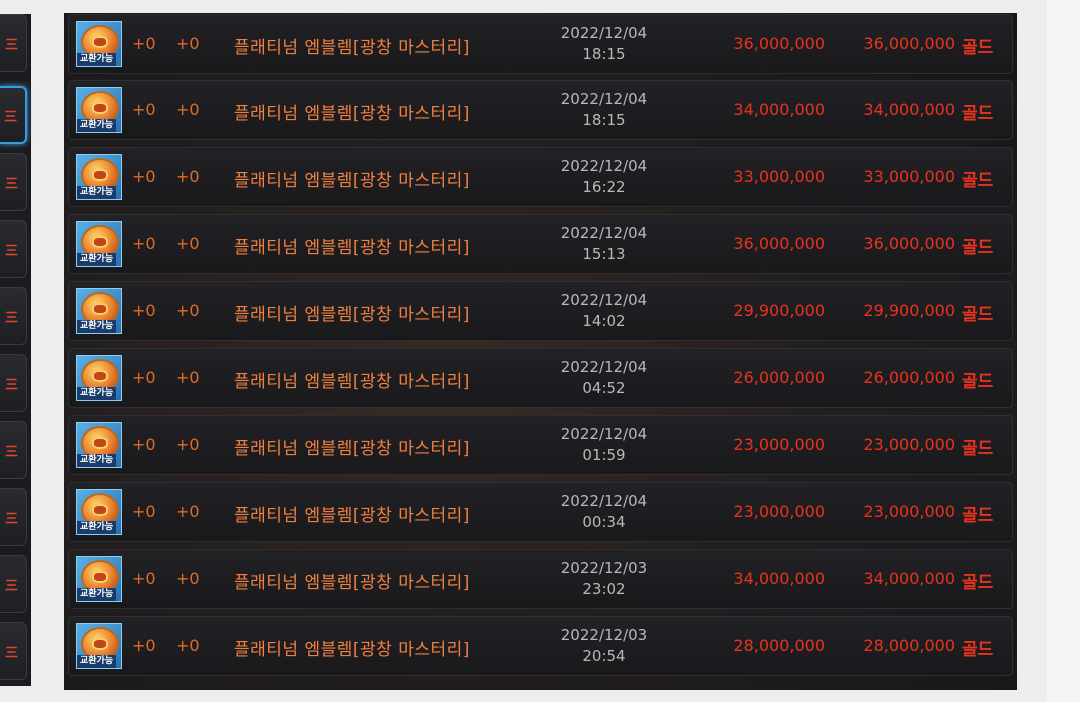 This screenshot has width=1080, height=702. What do you see at coordinates (604, 311) in the screenshot?
I see `sale-datetime: 2022/12/04 14:02` at bounding box center [604, 311].